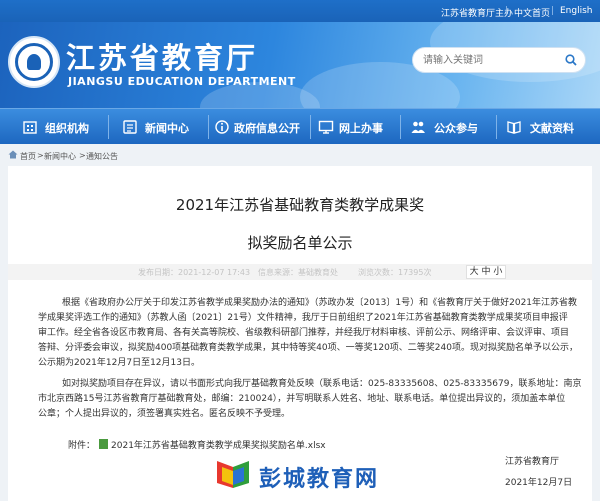  What do you see at coordinates (28, 156) in the screenshot?
I see `breadcrumb-home: 首页` at bounding box center [28, 156].